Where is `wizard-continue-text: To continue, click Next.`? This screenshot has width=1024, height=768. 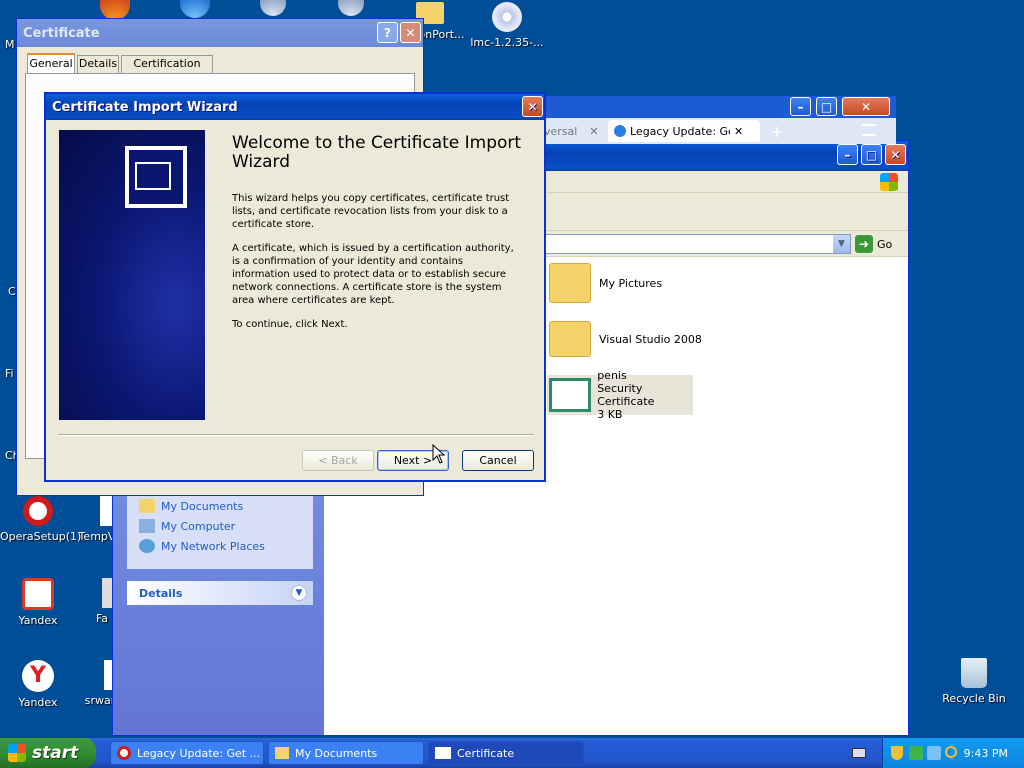
wizard-continue-text: To continue, click Next. is located at coordinates (290, 324).